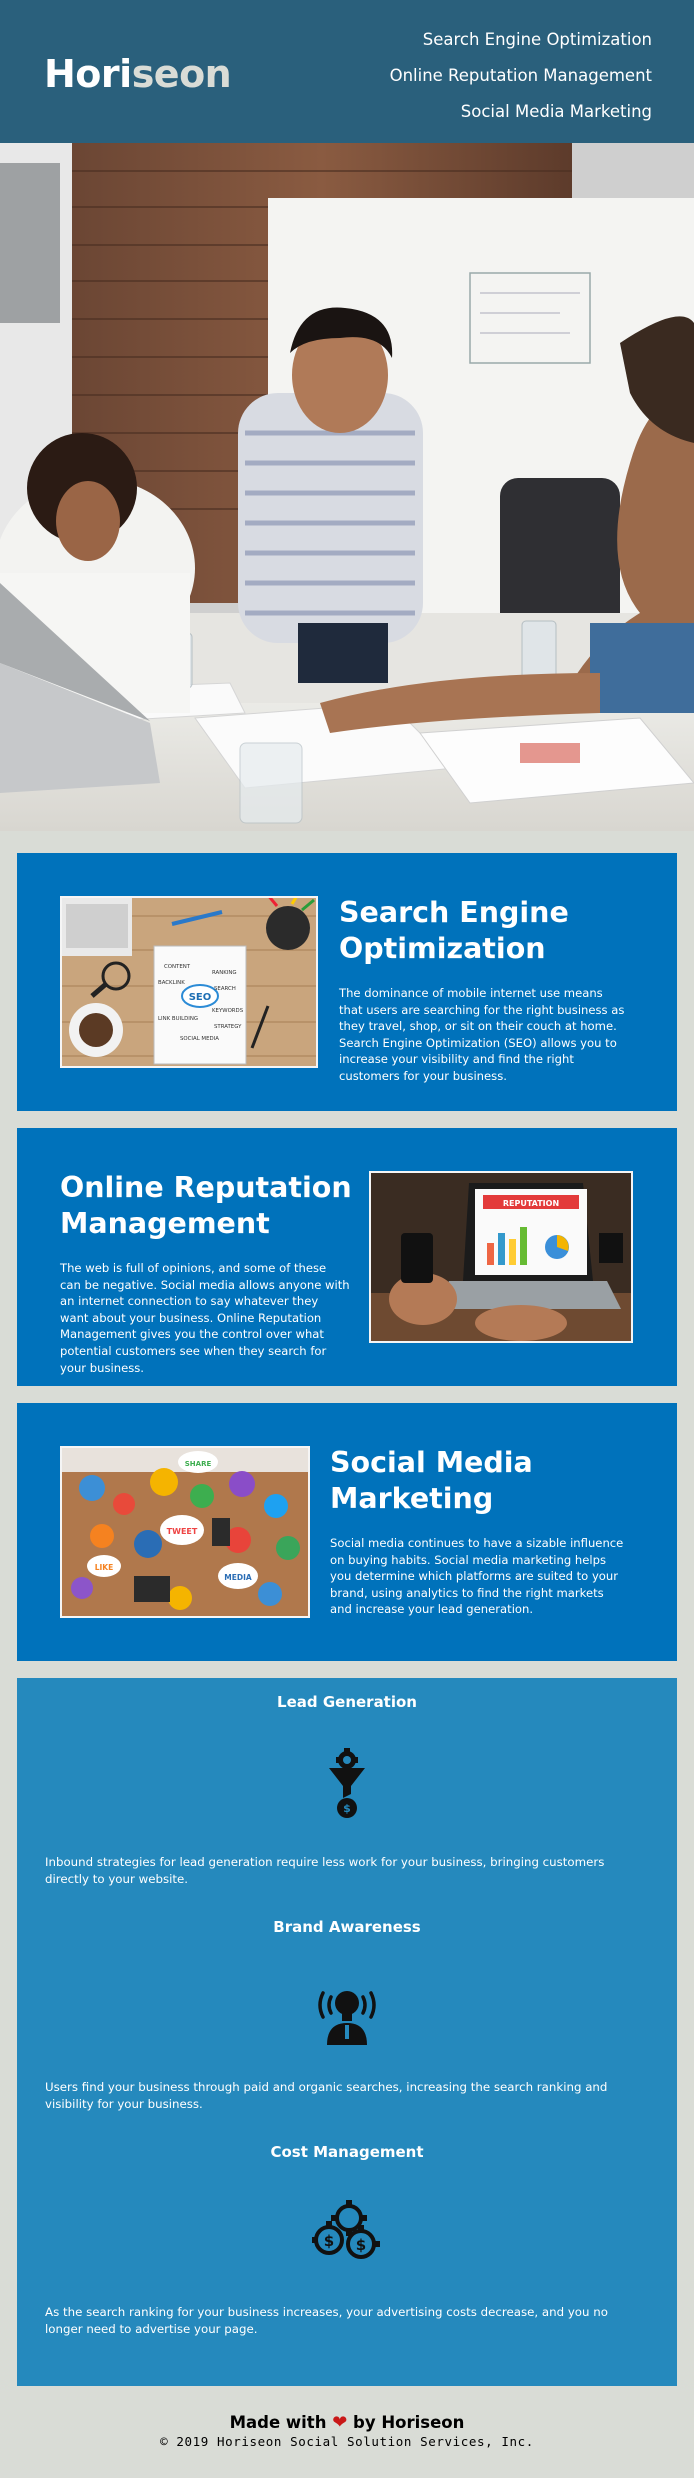  What do you see at coordinates (238, 1577) in the screenshot?
I see `social-bubble-media: MEDIA` at bounding box center [238, 1577].